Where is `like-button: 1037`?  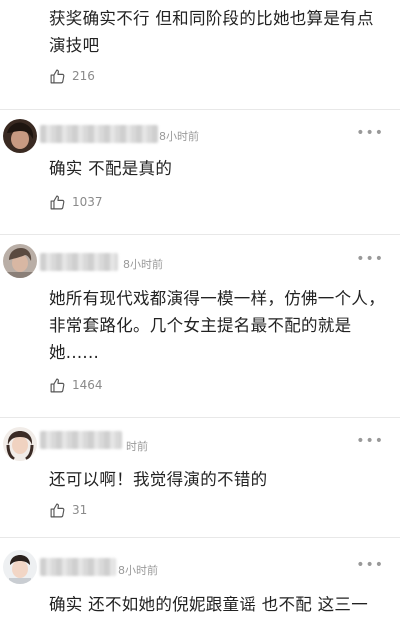
like-button: 1037 is located at coordinates (76, 202).